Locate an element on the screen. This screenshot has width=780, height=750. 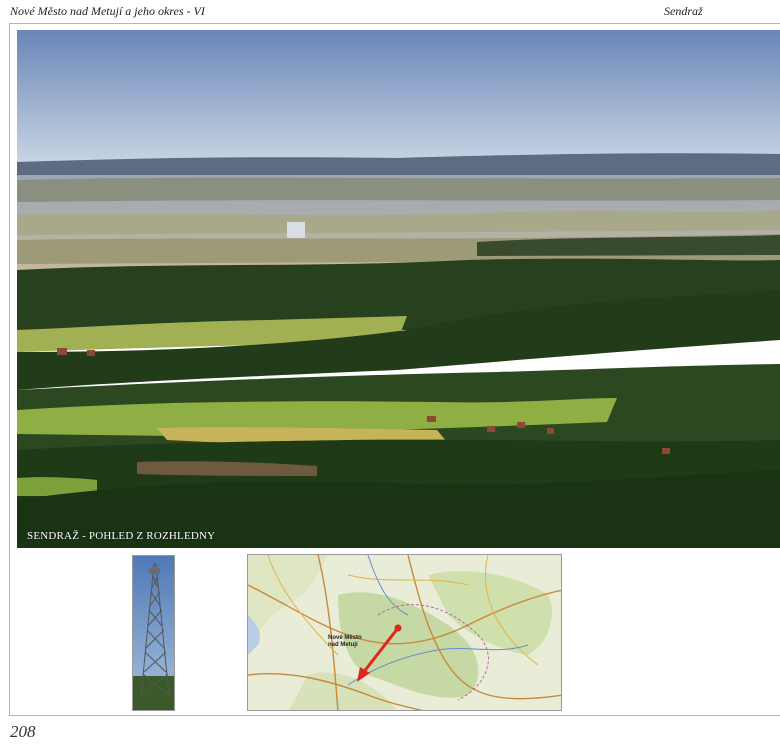
lookout-tower-illustration is located at coordinates (153, 633).